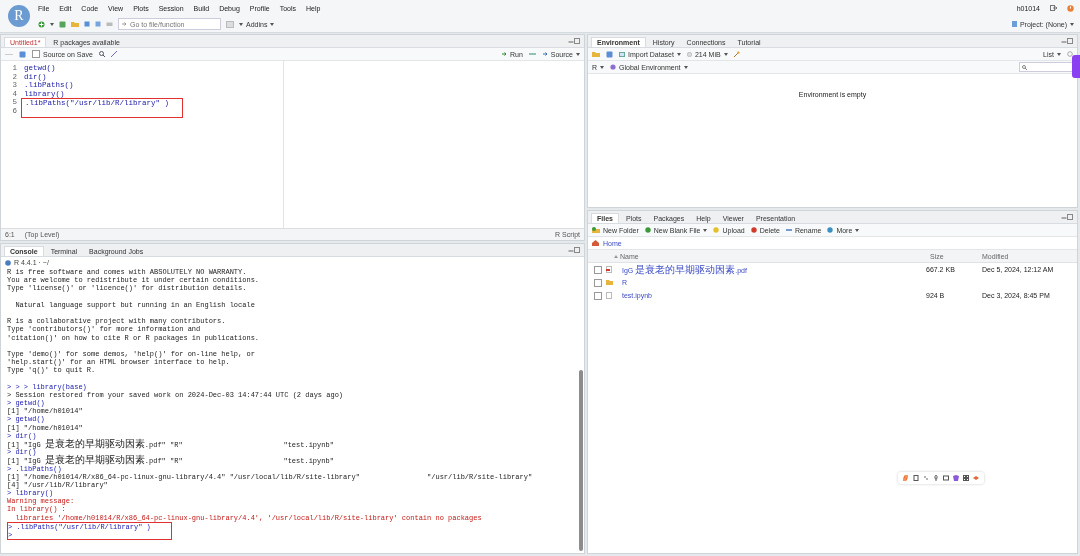  Describe the element at coordinates (926, 478) in the screenshot. I see `dots-icon` at that location.